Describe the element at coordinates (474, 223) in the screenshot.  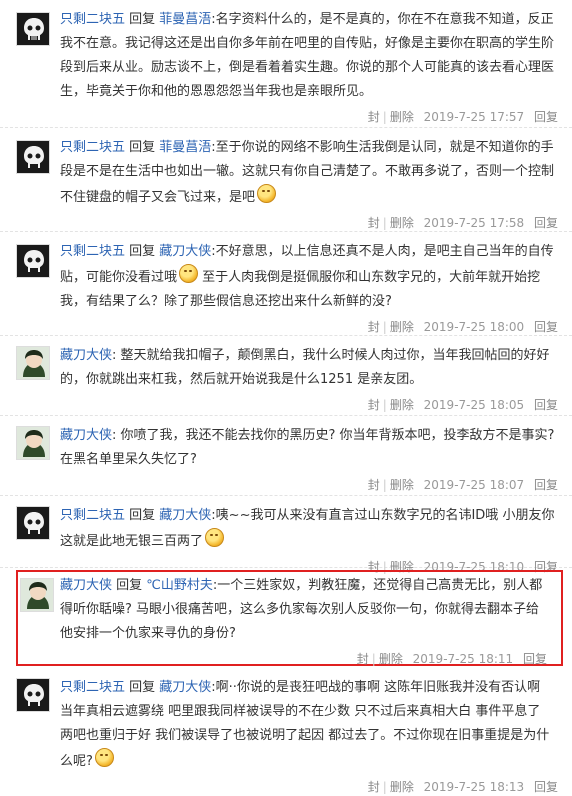
I see `timestamp: 2019-7-25 17:58` at that location.